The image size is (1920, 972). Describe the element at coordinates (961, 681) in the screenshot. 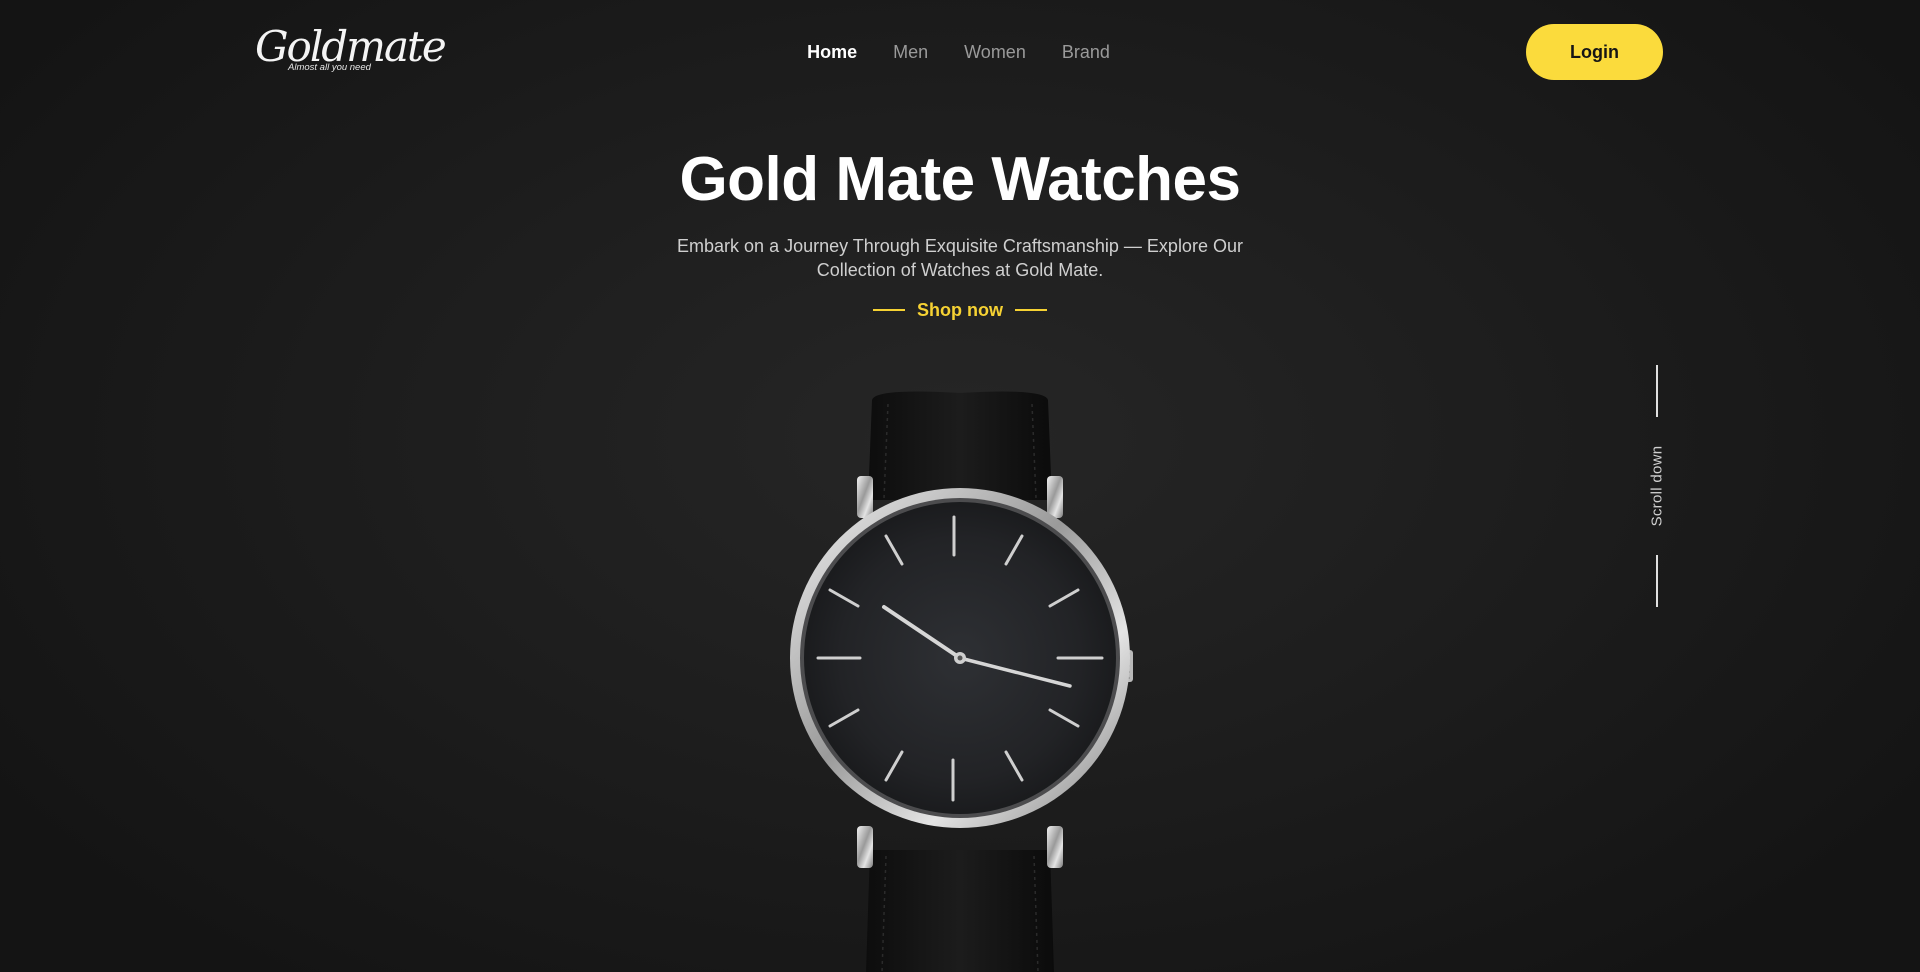

I see `watch-icon` at that location.